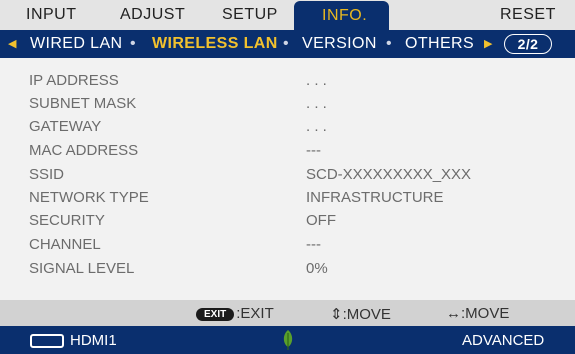 This screenshot has width=575, height=354. I want to click on status-bar: HDMI1 ADVANCED, so click(287, 340).